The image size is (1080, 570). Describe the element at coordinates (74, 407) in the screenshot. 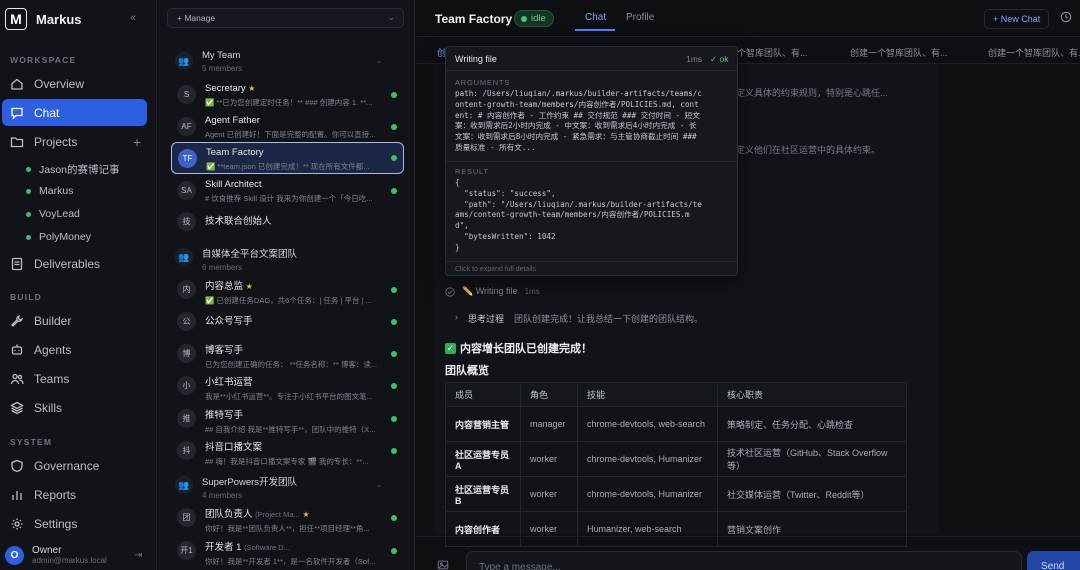

I see `nav-skills: Skills` at that location.